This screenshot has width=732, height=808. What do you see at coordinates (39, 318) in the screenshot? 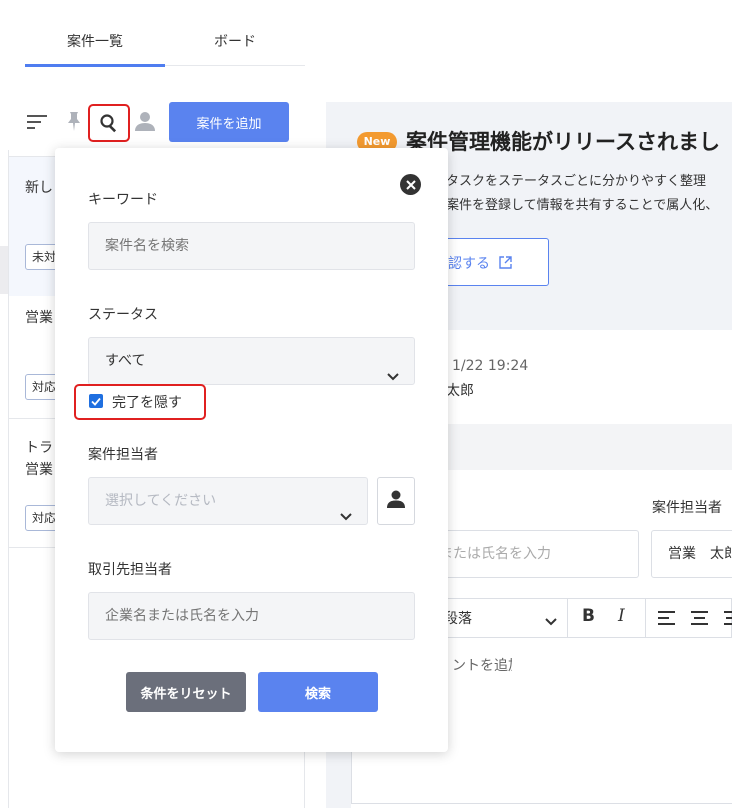
I see `list-item-title: 営業` at bounding box center [39, 318].